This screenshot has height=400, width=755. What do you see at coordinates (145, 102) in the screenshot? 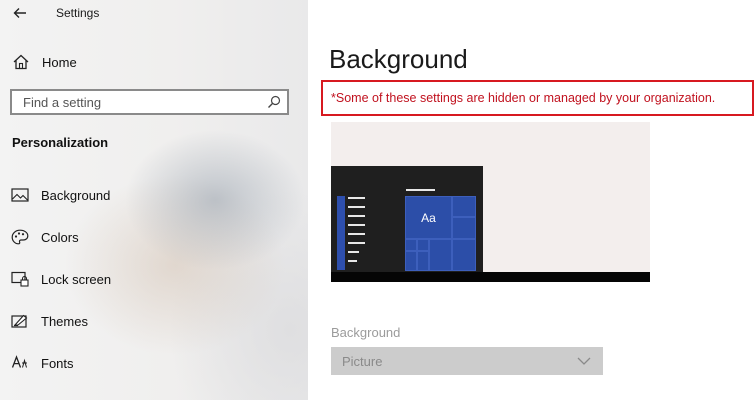
I see `search-input` at bounding box center [145, 102].